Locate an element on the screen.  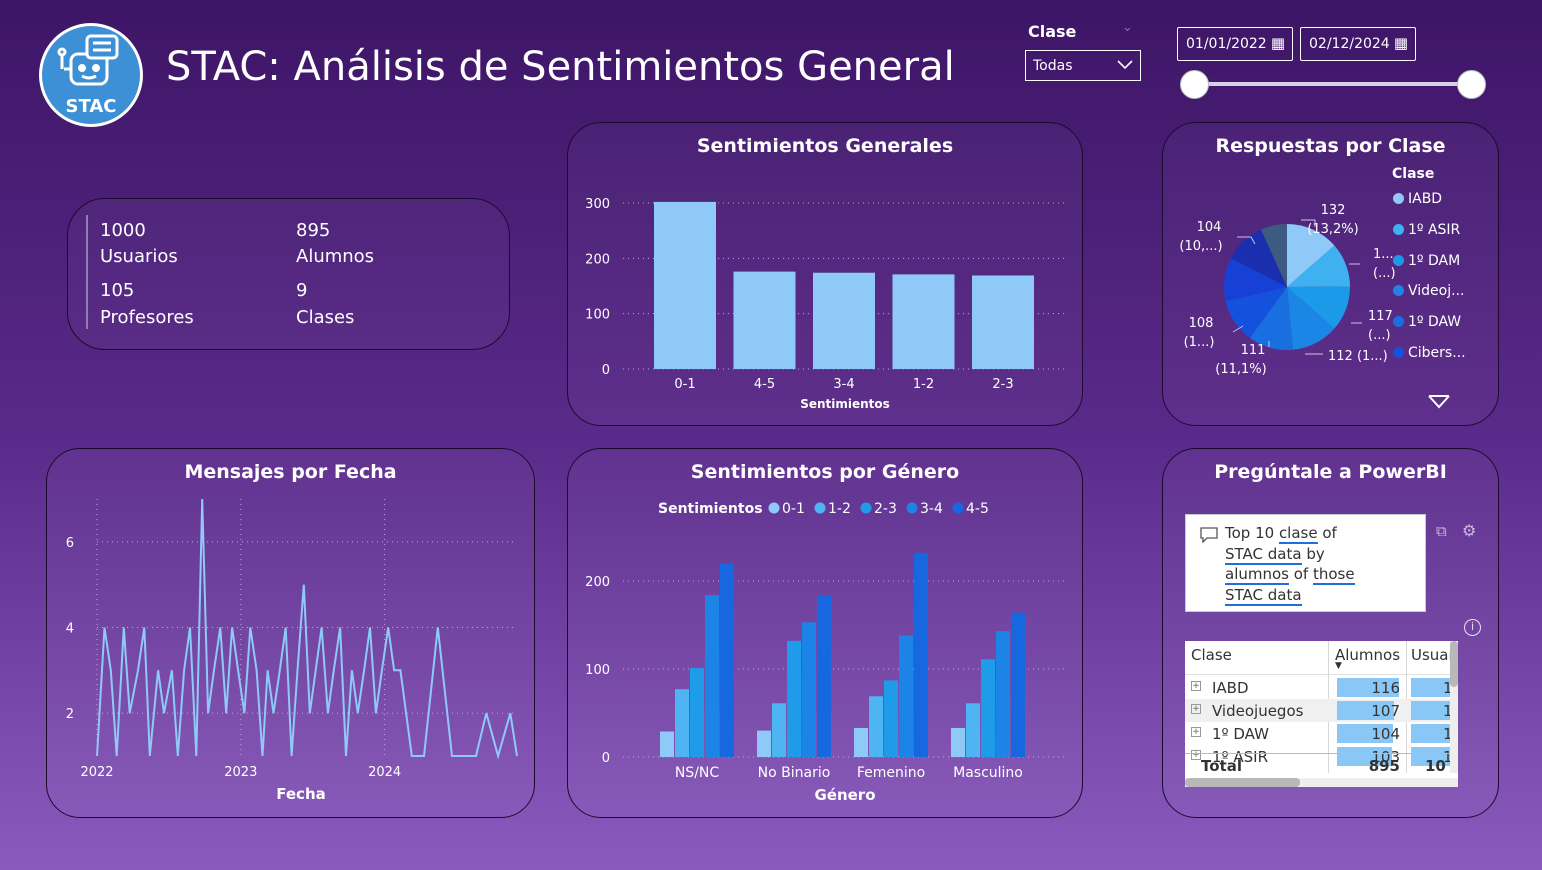
table-row: + Videojuegos 107 1 is located at coordinates (1321, 710).